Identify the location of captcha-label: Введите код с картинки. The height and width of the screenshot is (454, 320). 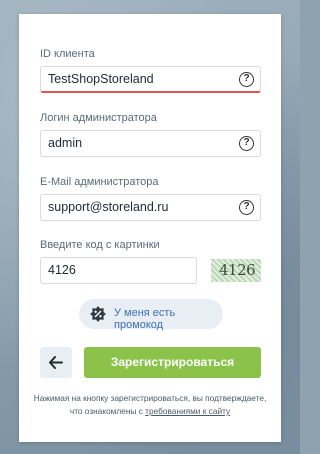
(100, 245).